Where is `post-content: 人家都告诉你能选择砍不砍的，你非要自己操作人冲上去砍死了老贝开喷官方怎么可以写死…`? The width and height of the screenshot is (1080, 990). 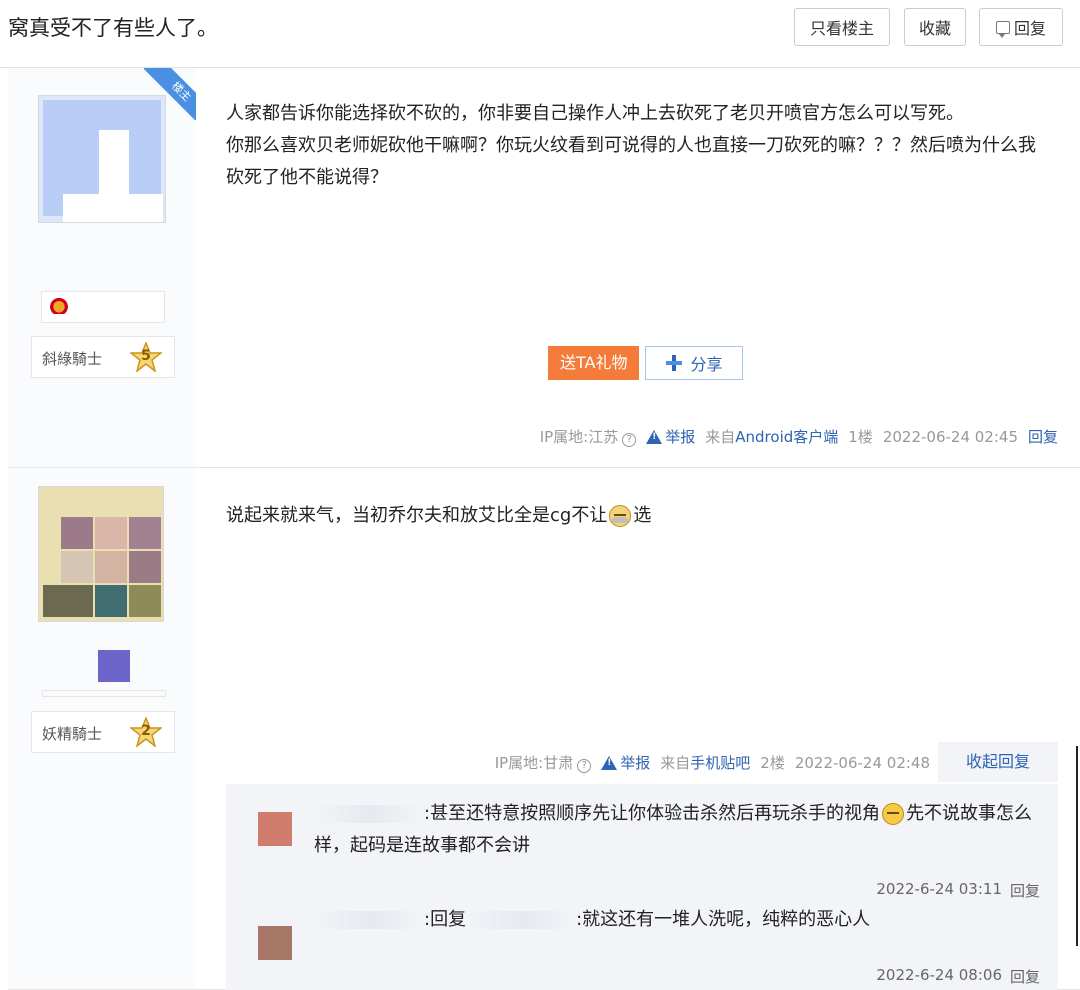 post-content: 人家都告诉你能选择砍不砍的，你非要自己操作人冲上去砍死了老贝开喷官方怎么可以写死… is located at coordinates (636, 146).